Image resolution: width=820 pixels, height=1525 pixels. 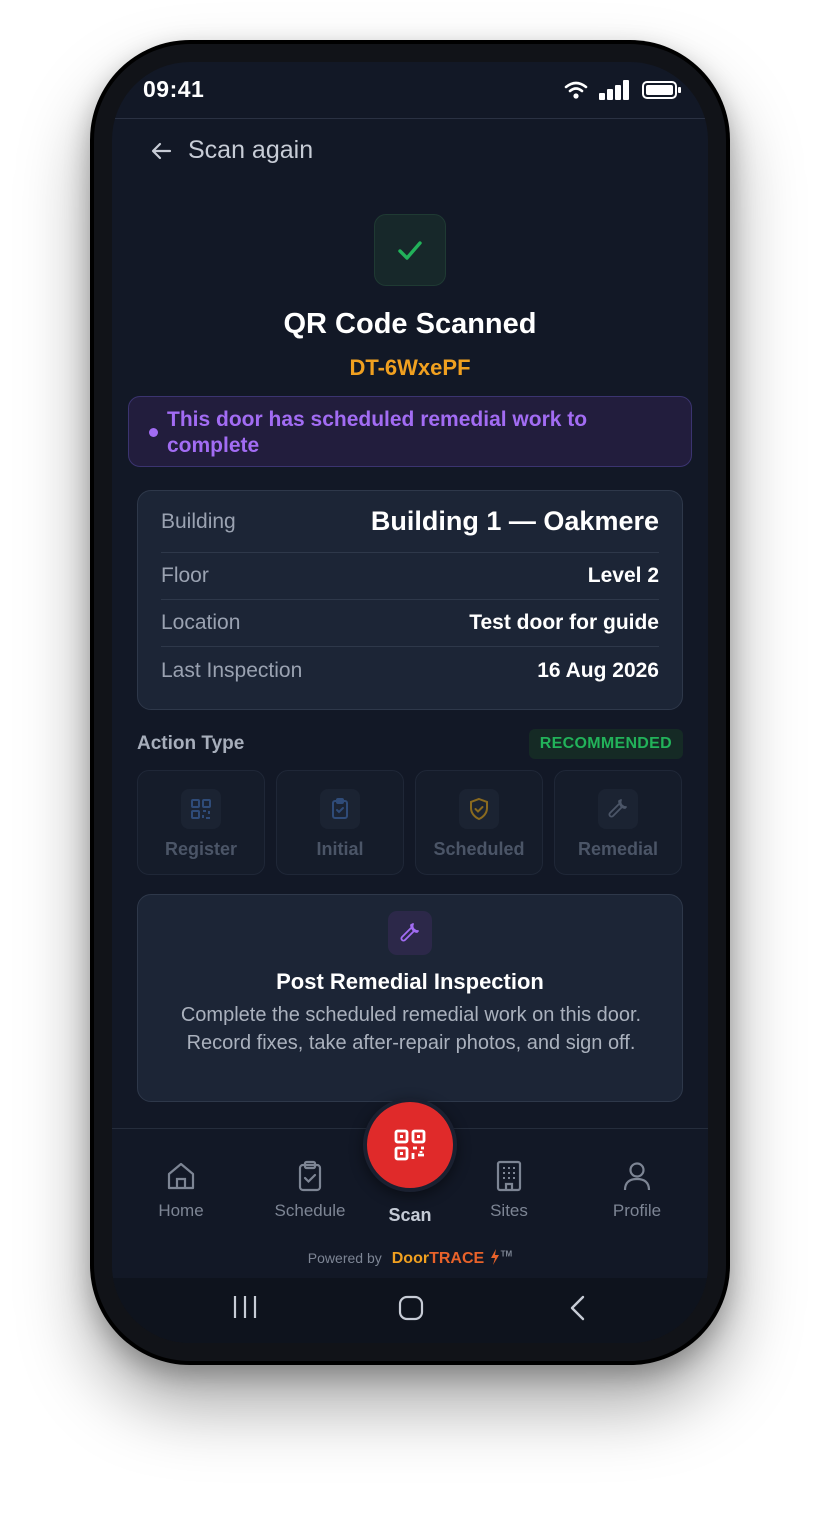 I want to click on detail-row-location: Location Test door for guide, so click(x=410, y=623).